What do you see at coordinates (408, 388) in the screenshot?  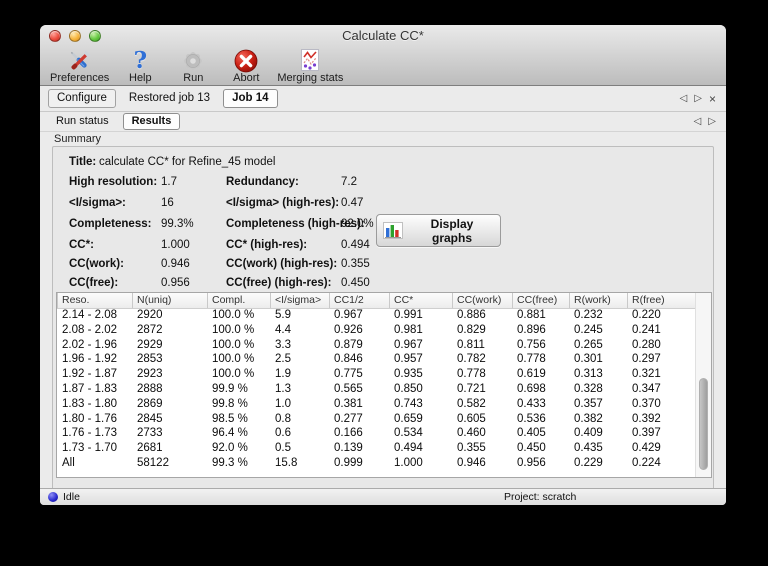 I see `table-cell: 0.850` at bounding box center [408, 388].